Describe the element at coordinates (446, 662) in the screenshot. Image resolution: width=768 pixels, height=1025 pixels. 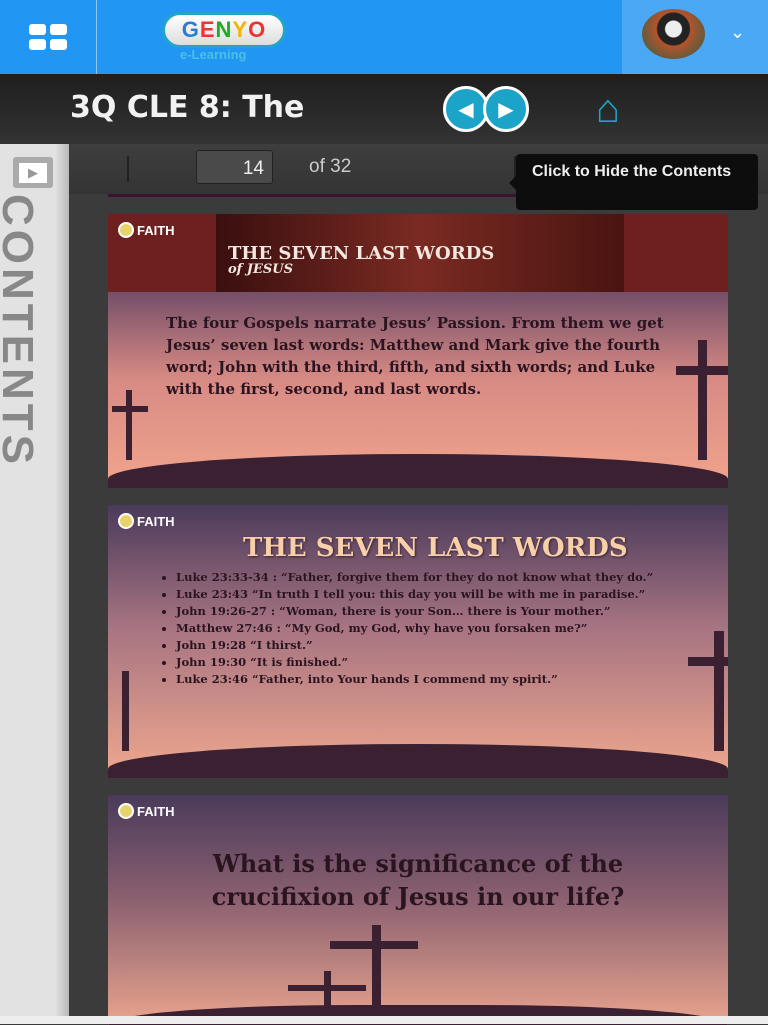
I see `list-item: John 19:30 “It is finished.”` at that location.